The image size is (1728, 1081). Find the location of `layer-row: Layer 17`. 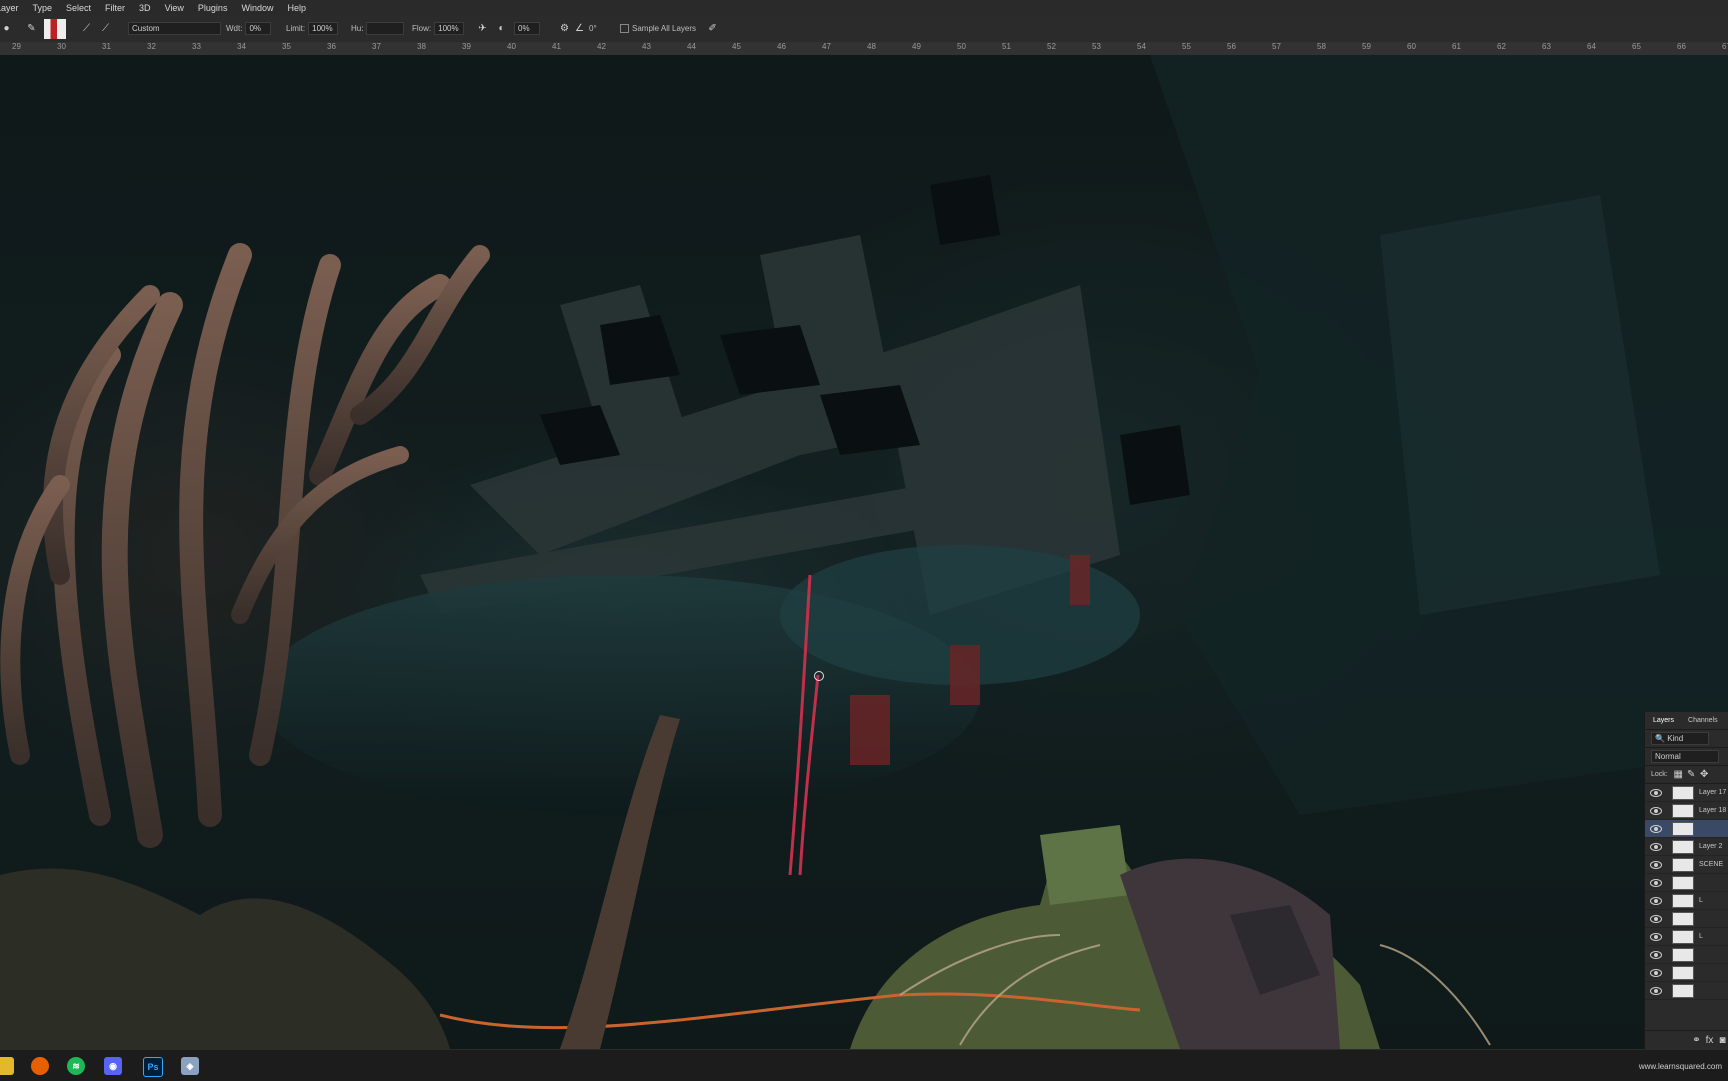

layer-row: Layer 17 is located at coordinates (1686, 793).